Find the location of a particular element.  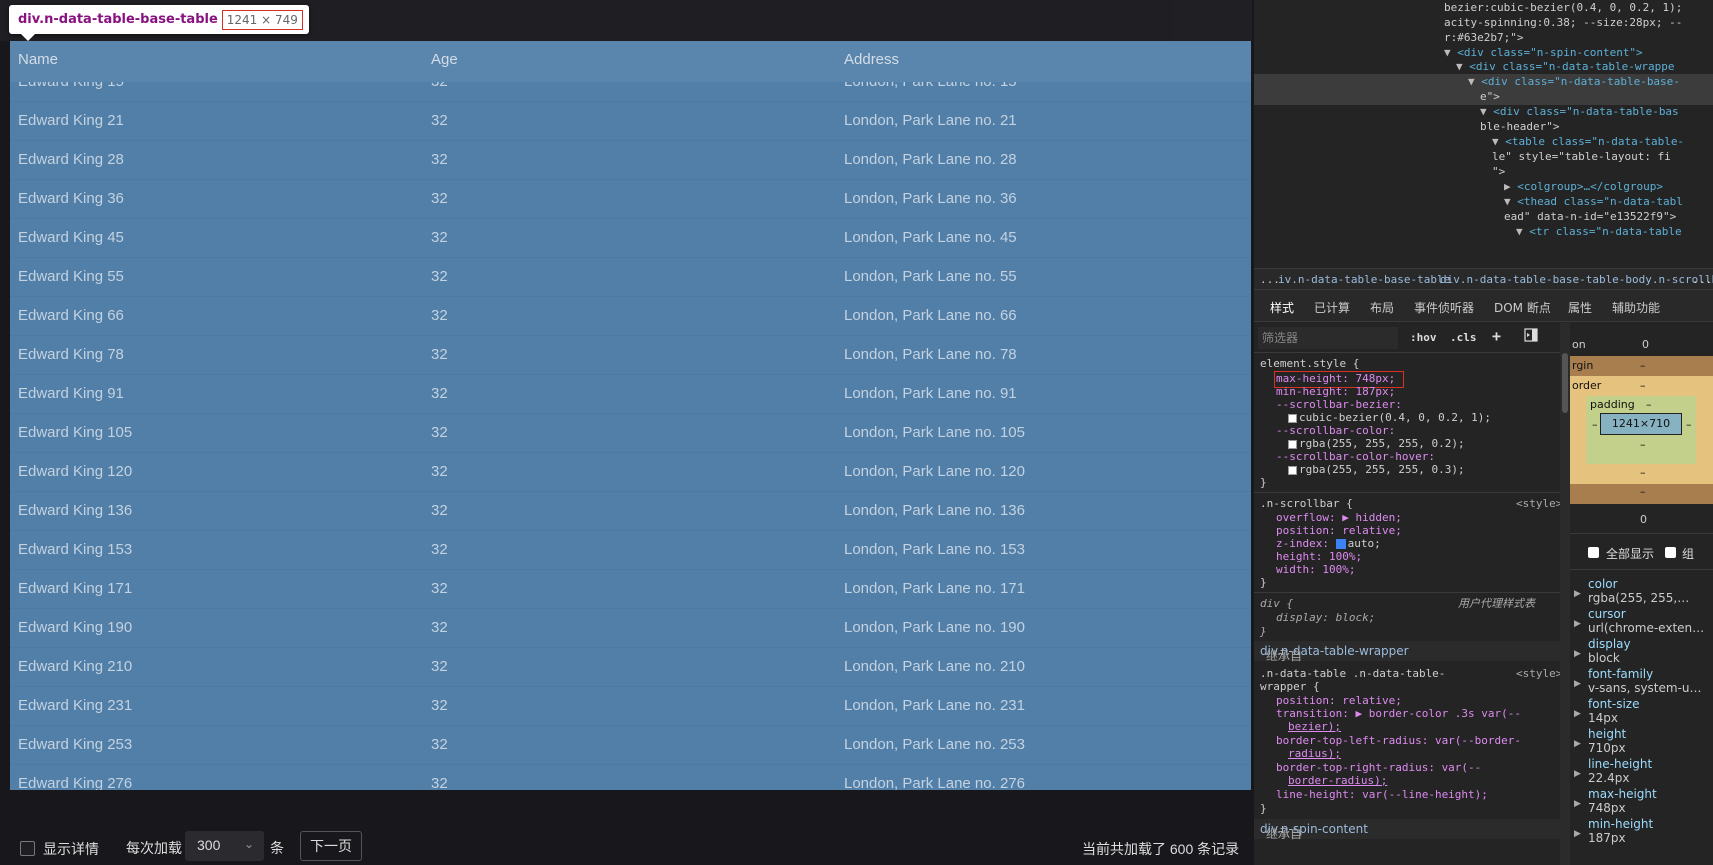

computed-prop-name: display is located at coordinates (1609, 644).